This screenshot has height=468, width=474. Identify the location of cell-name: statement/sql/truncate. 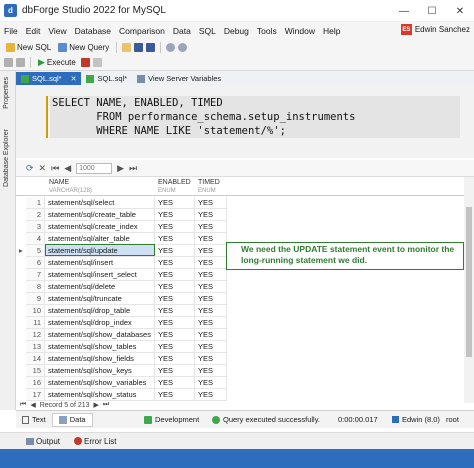
(100, 299).